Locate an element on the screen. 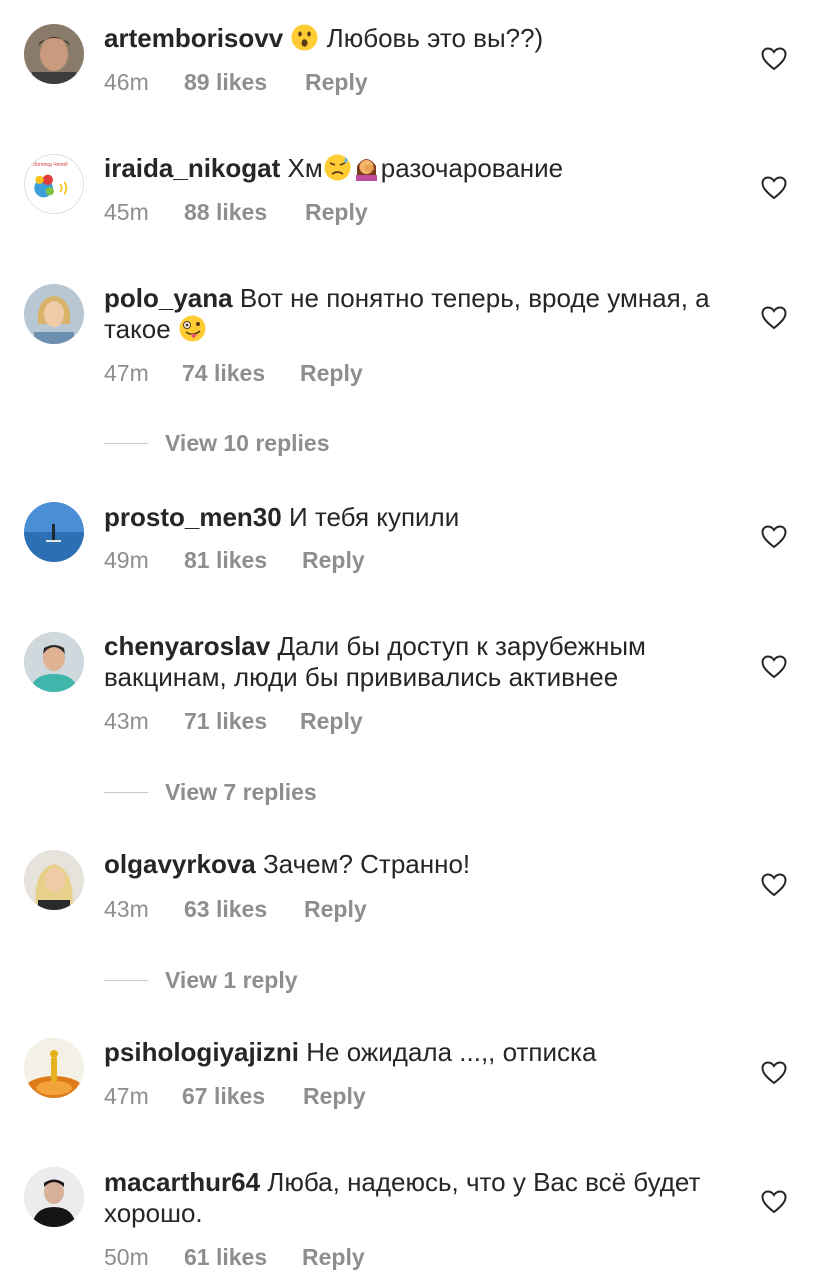  likes-count: 89 likes is located at coordinates (244, 82).